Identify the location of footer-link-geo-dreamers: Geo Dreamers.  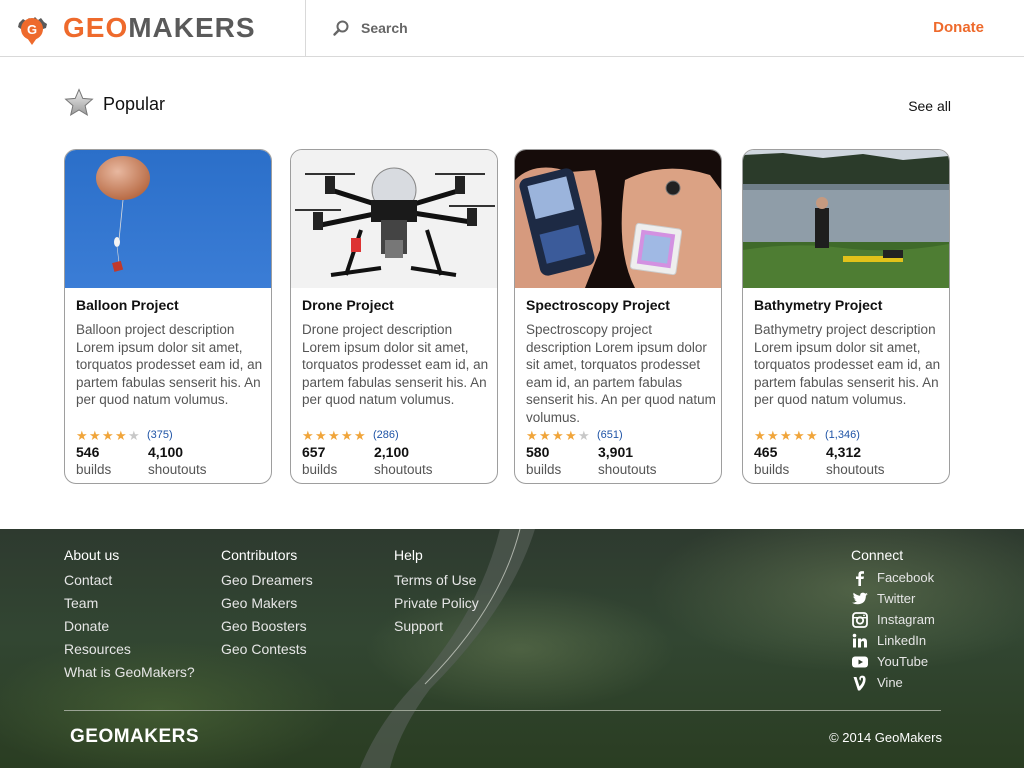
(267, 580).